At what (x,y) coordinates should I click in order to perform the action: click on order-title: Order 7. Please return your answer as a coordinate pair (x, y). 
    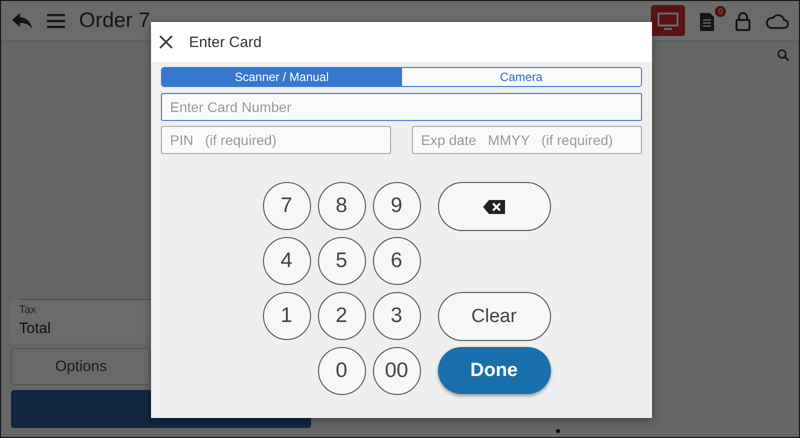
    Looking at the image, I should click on (114, 20).